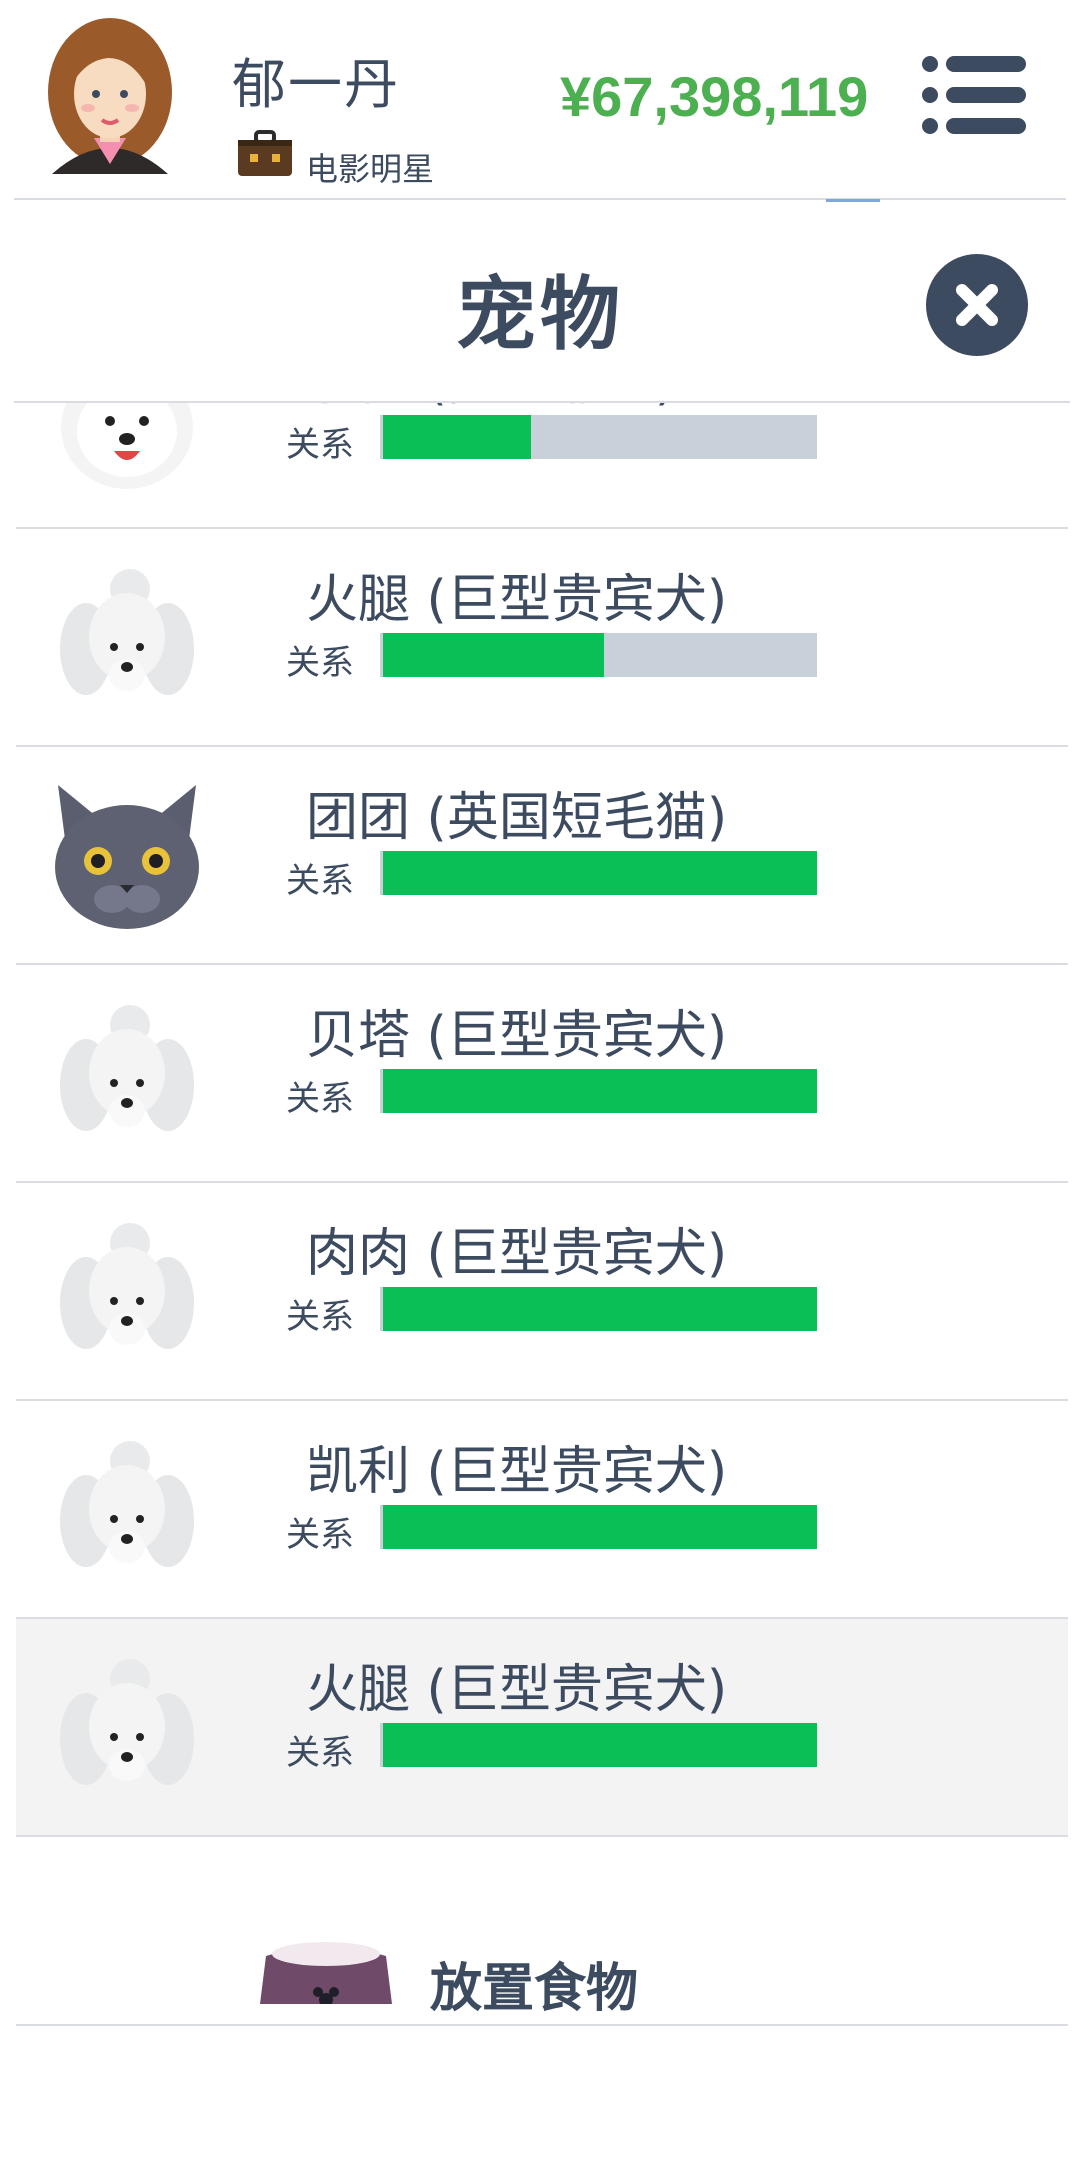 The height and width of the screenshot is (2160, 1080). I want to click on pet-name: 肉肉 (巨型贵宾犬), so click(517, 1254).